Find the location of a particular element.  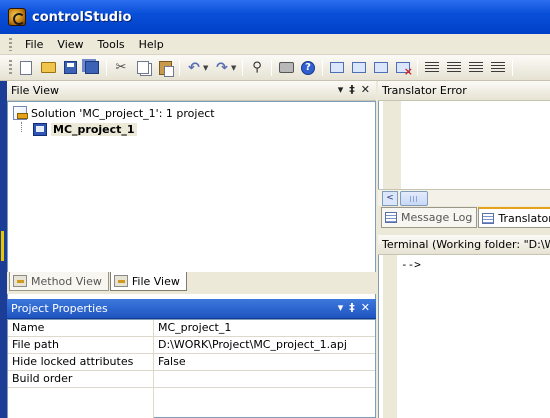

message-log-icon is located at coordinates (391, 217).